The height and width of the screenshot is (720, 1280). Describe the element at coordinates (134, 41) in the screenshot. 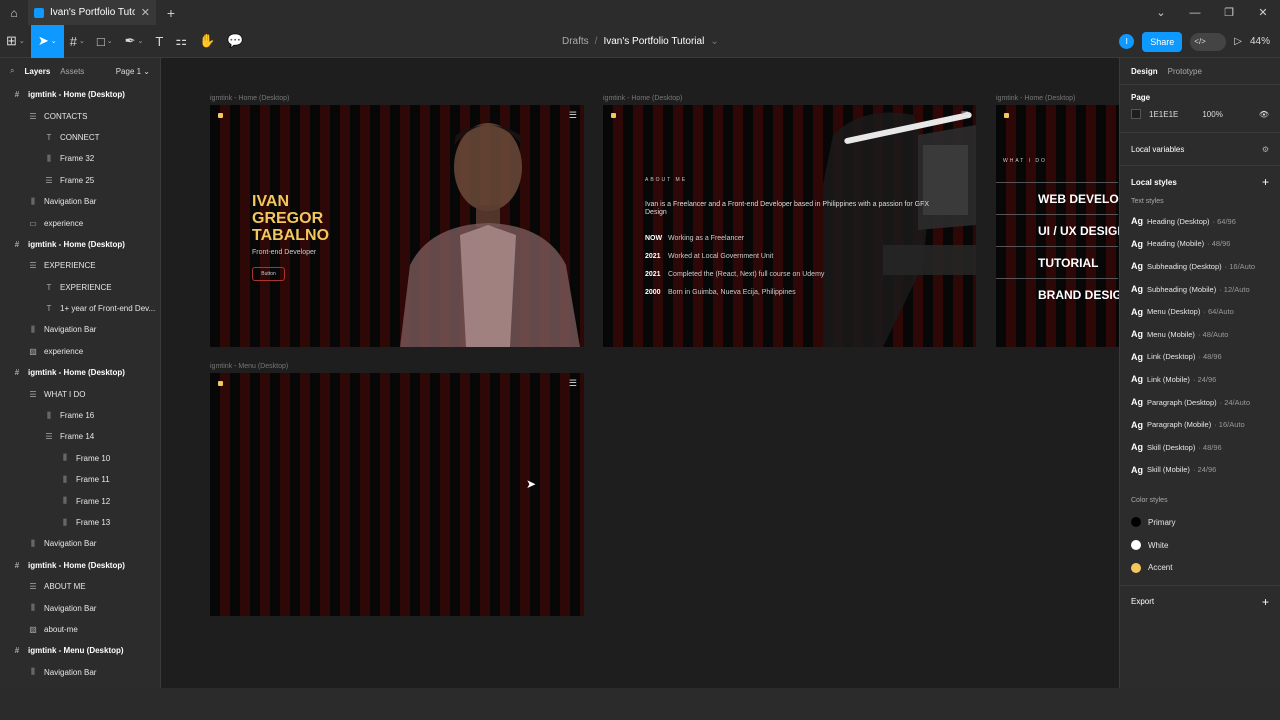

I see `pen-tool-icon: ✒ ⌄` at that location.